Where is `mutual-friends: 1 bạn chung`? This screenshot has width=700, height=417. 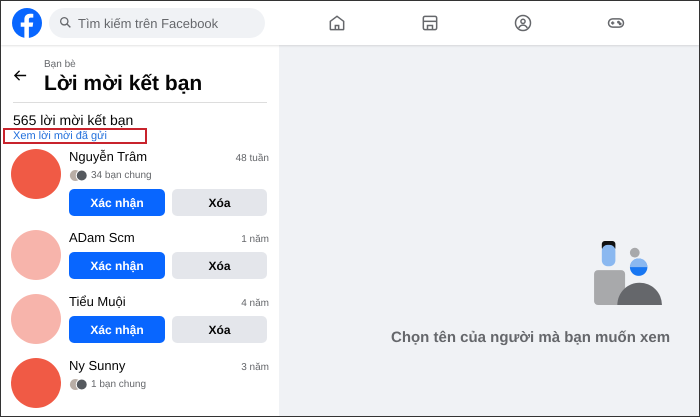
mutual-friends: 1 bạn chung is located at coordinates (118, 384).